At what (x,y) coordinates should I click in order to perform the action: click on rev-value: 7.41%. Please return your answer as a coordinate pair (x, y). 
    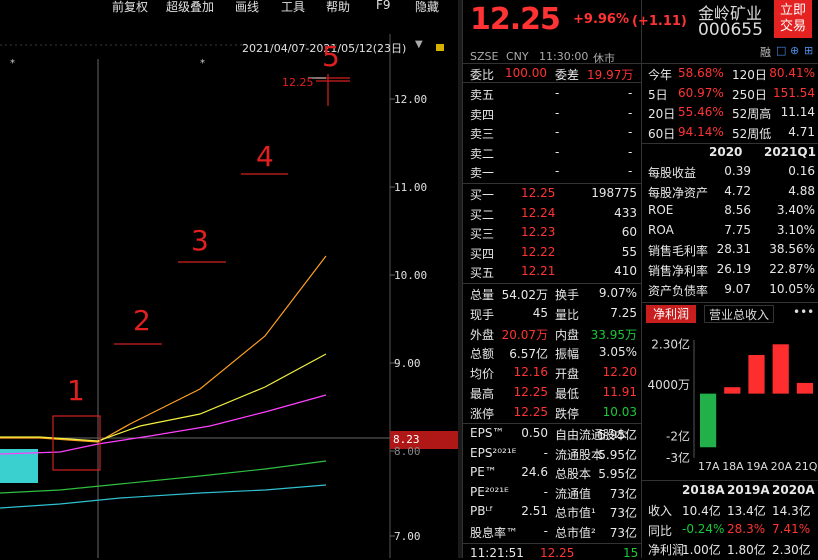
    Looking at the image, I should click on (791, 528).